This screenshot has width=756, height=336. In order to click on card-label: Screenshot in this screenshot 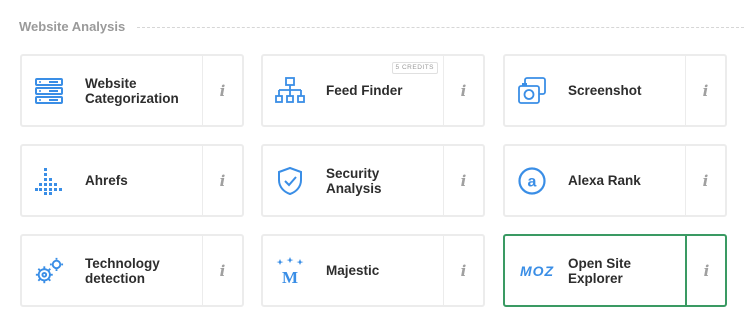, I will do `click(605, 90)`.